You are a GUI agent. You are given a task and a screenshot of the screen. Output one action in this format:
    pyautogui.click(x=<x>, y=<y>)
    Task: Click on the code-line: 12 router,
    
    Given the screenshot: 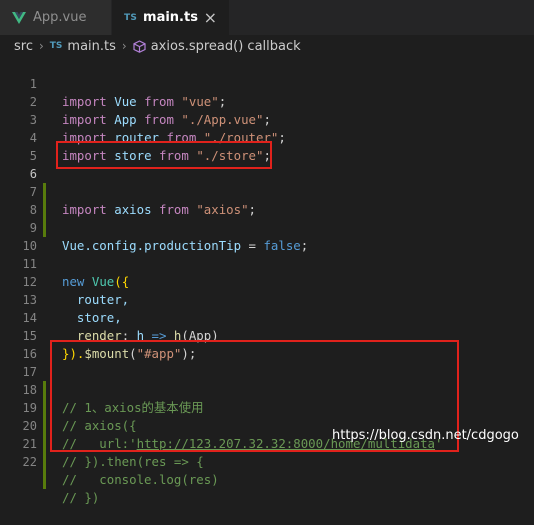 What is the action you would take?
    pyautogui.click(x=267, y=281)
    